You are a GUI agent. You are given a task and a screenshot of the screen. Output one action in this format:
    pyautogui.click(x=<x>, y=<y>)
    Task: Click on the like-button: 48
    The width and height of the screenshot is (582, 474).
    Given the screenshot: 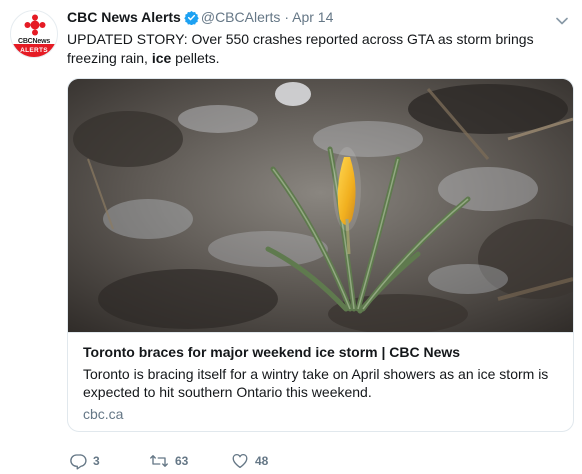 What is the action you would take?
    pyautogui.click(x=249, y=461)
    